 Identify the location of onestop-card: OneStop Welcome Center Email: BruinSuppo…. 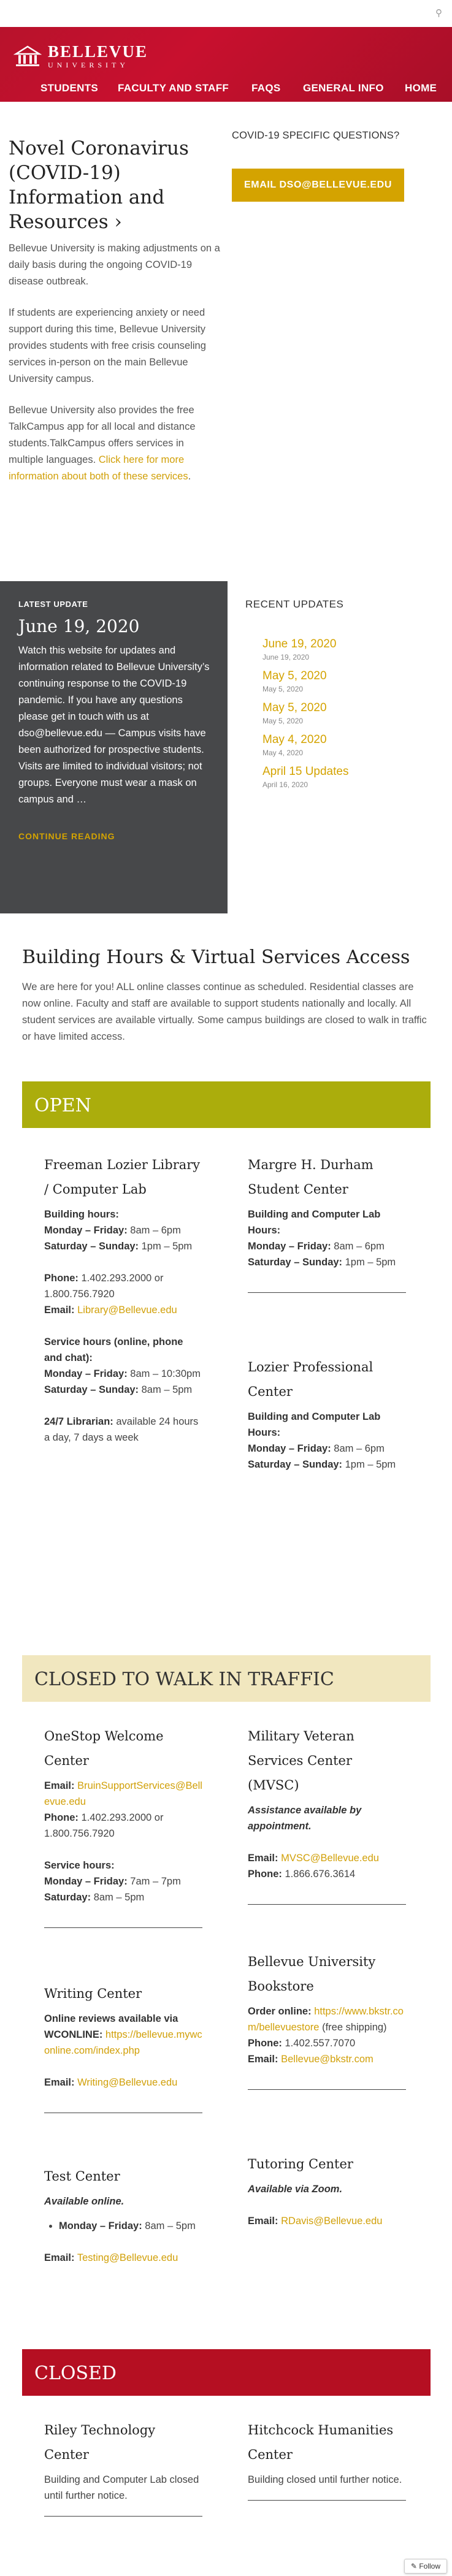
(123, 1826).